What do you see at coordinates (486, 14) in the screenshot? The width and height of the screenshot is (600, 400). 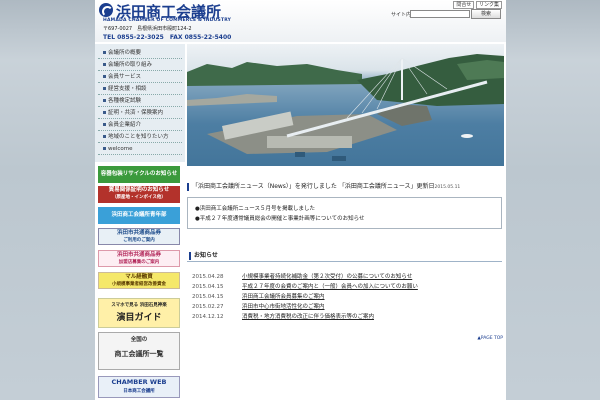 I see `search-button: 検索` at bounding box center [486, 14].